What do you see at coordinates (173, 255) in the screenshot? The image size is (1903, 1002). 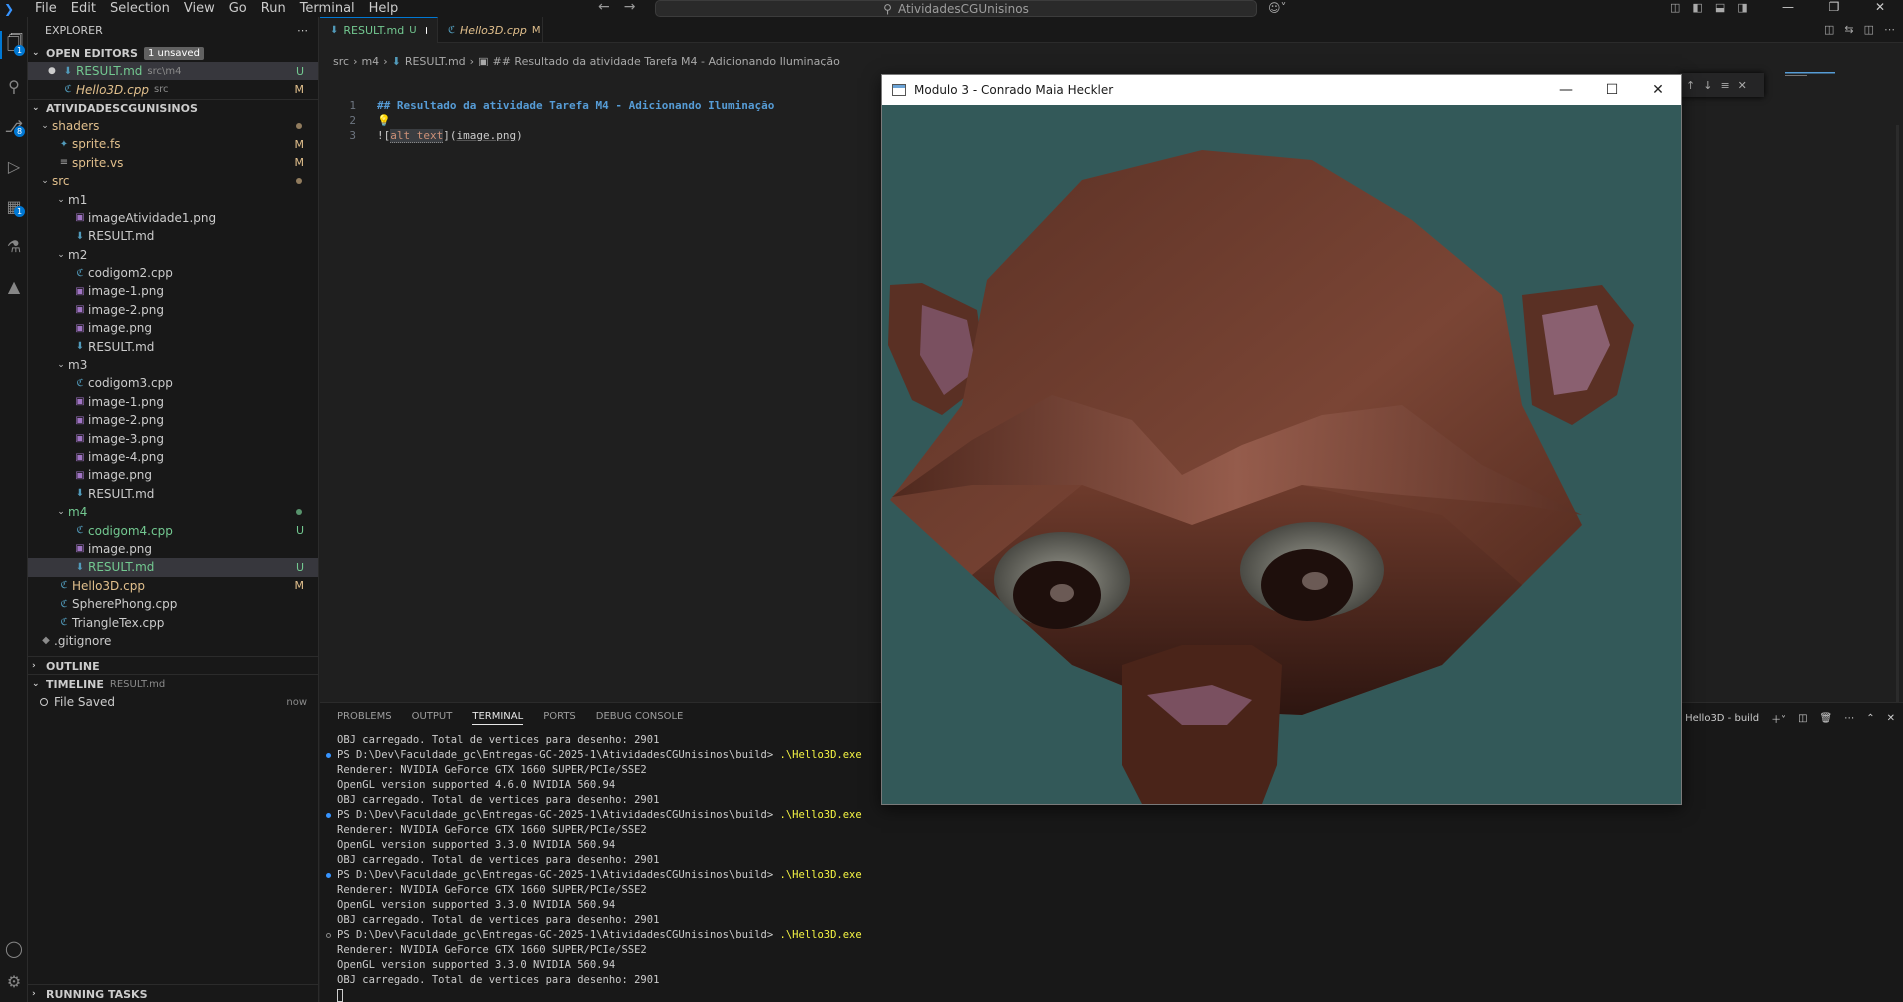 I see `folder-m2: ⌄ m2` at bounding box center [173, 255].